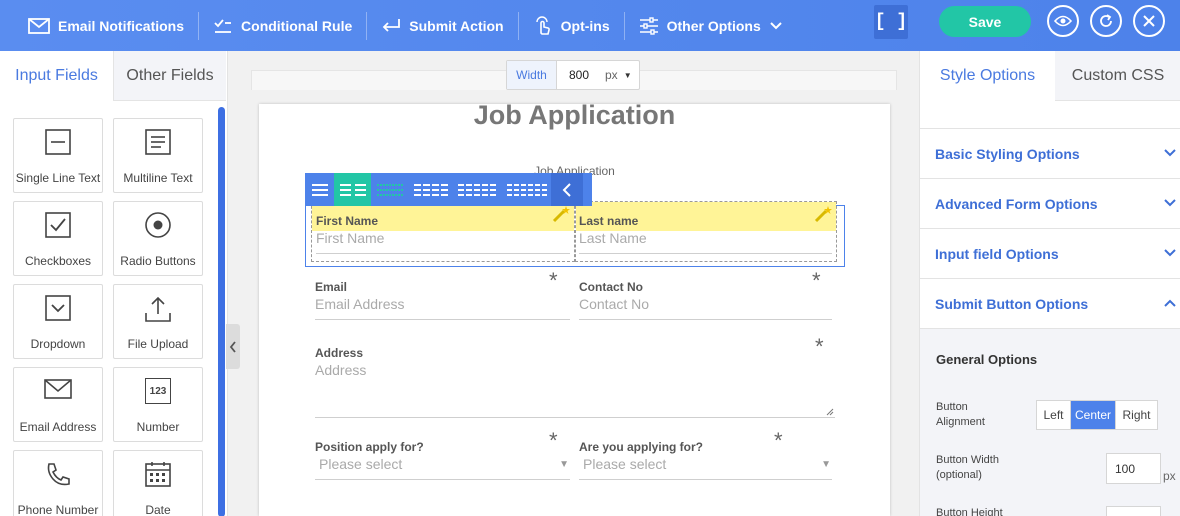  What do you see at coordinates (613, 238) in the screenshot?
I see `last-name-input: Last Name` at bounding box center [613, 238].